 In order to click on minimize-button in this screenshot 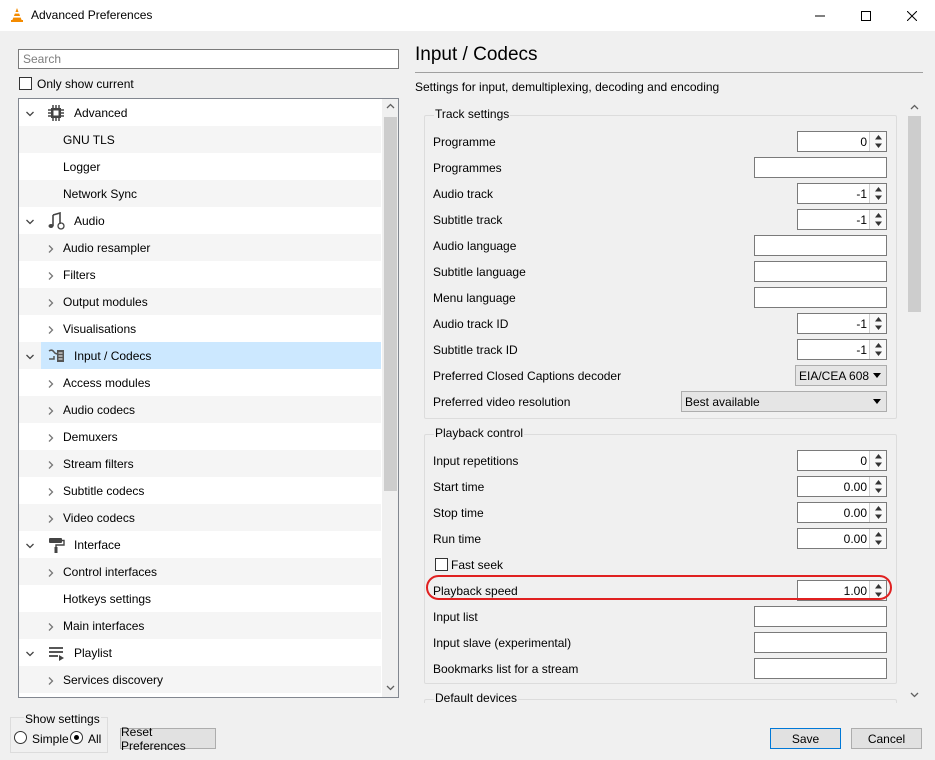, I will do `click(820, 15)`.